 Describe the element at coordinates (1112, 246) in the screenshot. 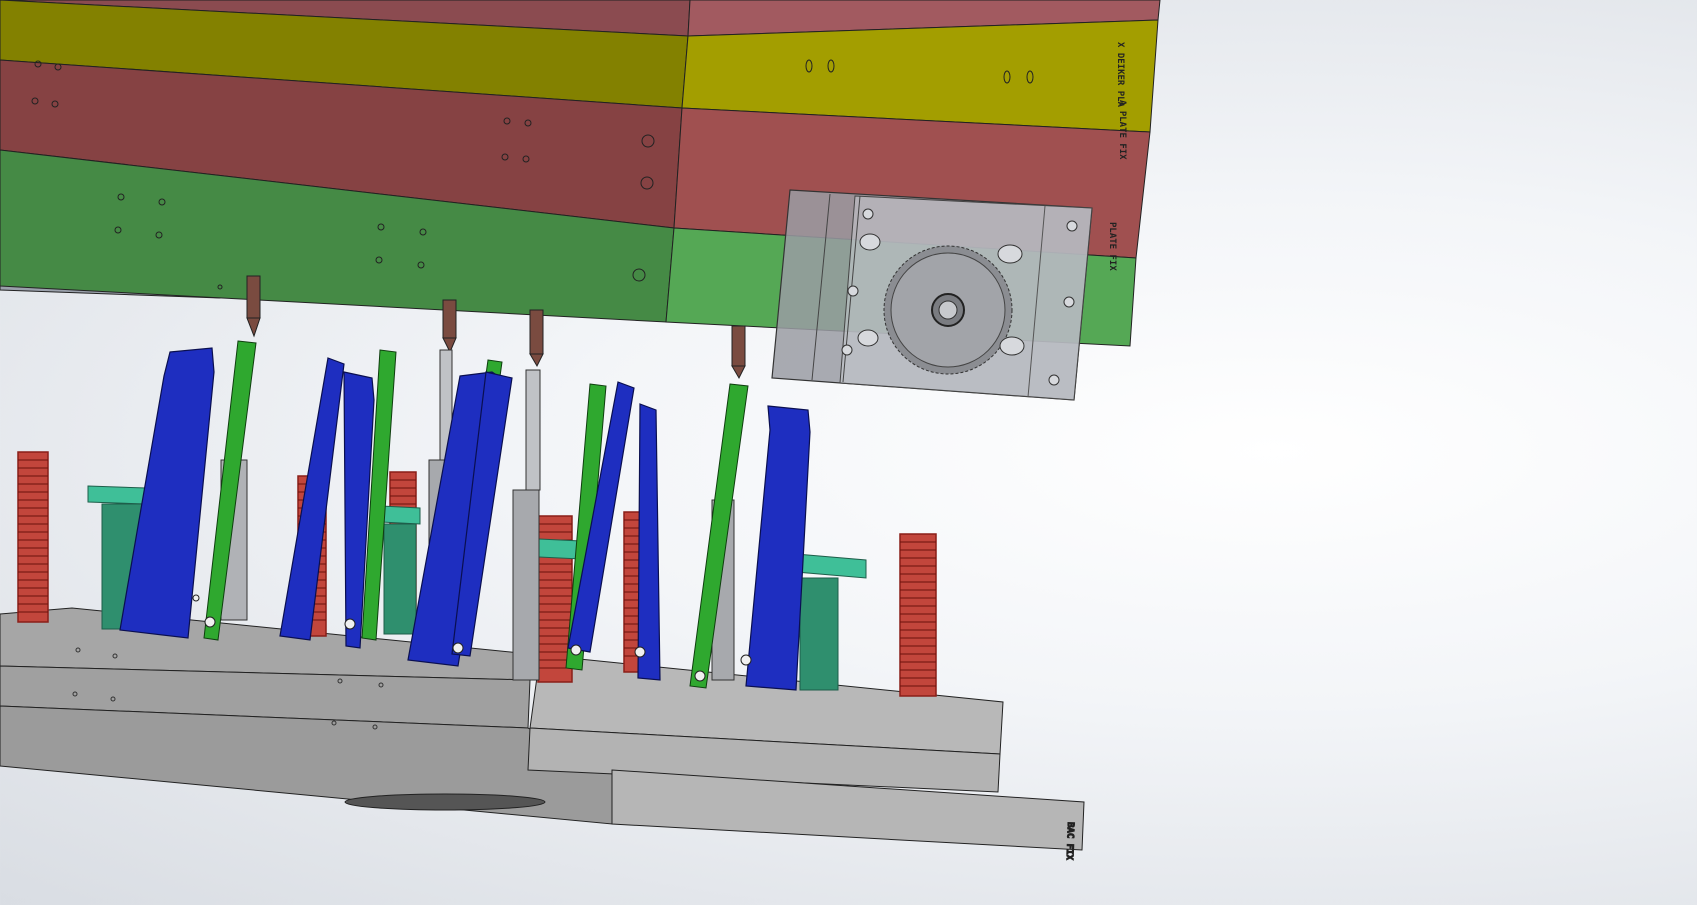

I see `engraving-top-3: PLATE FIX` at that location.